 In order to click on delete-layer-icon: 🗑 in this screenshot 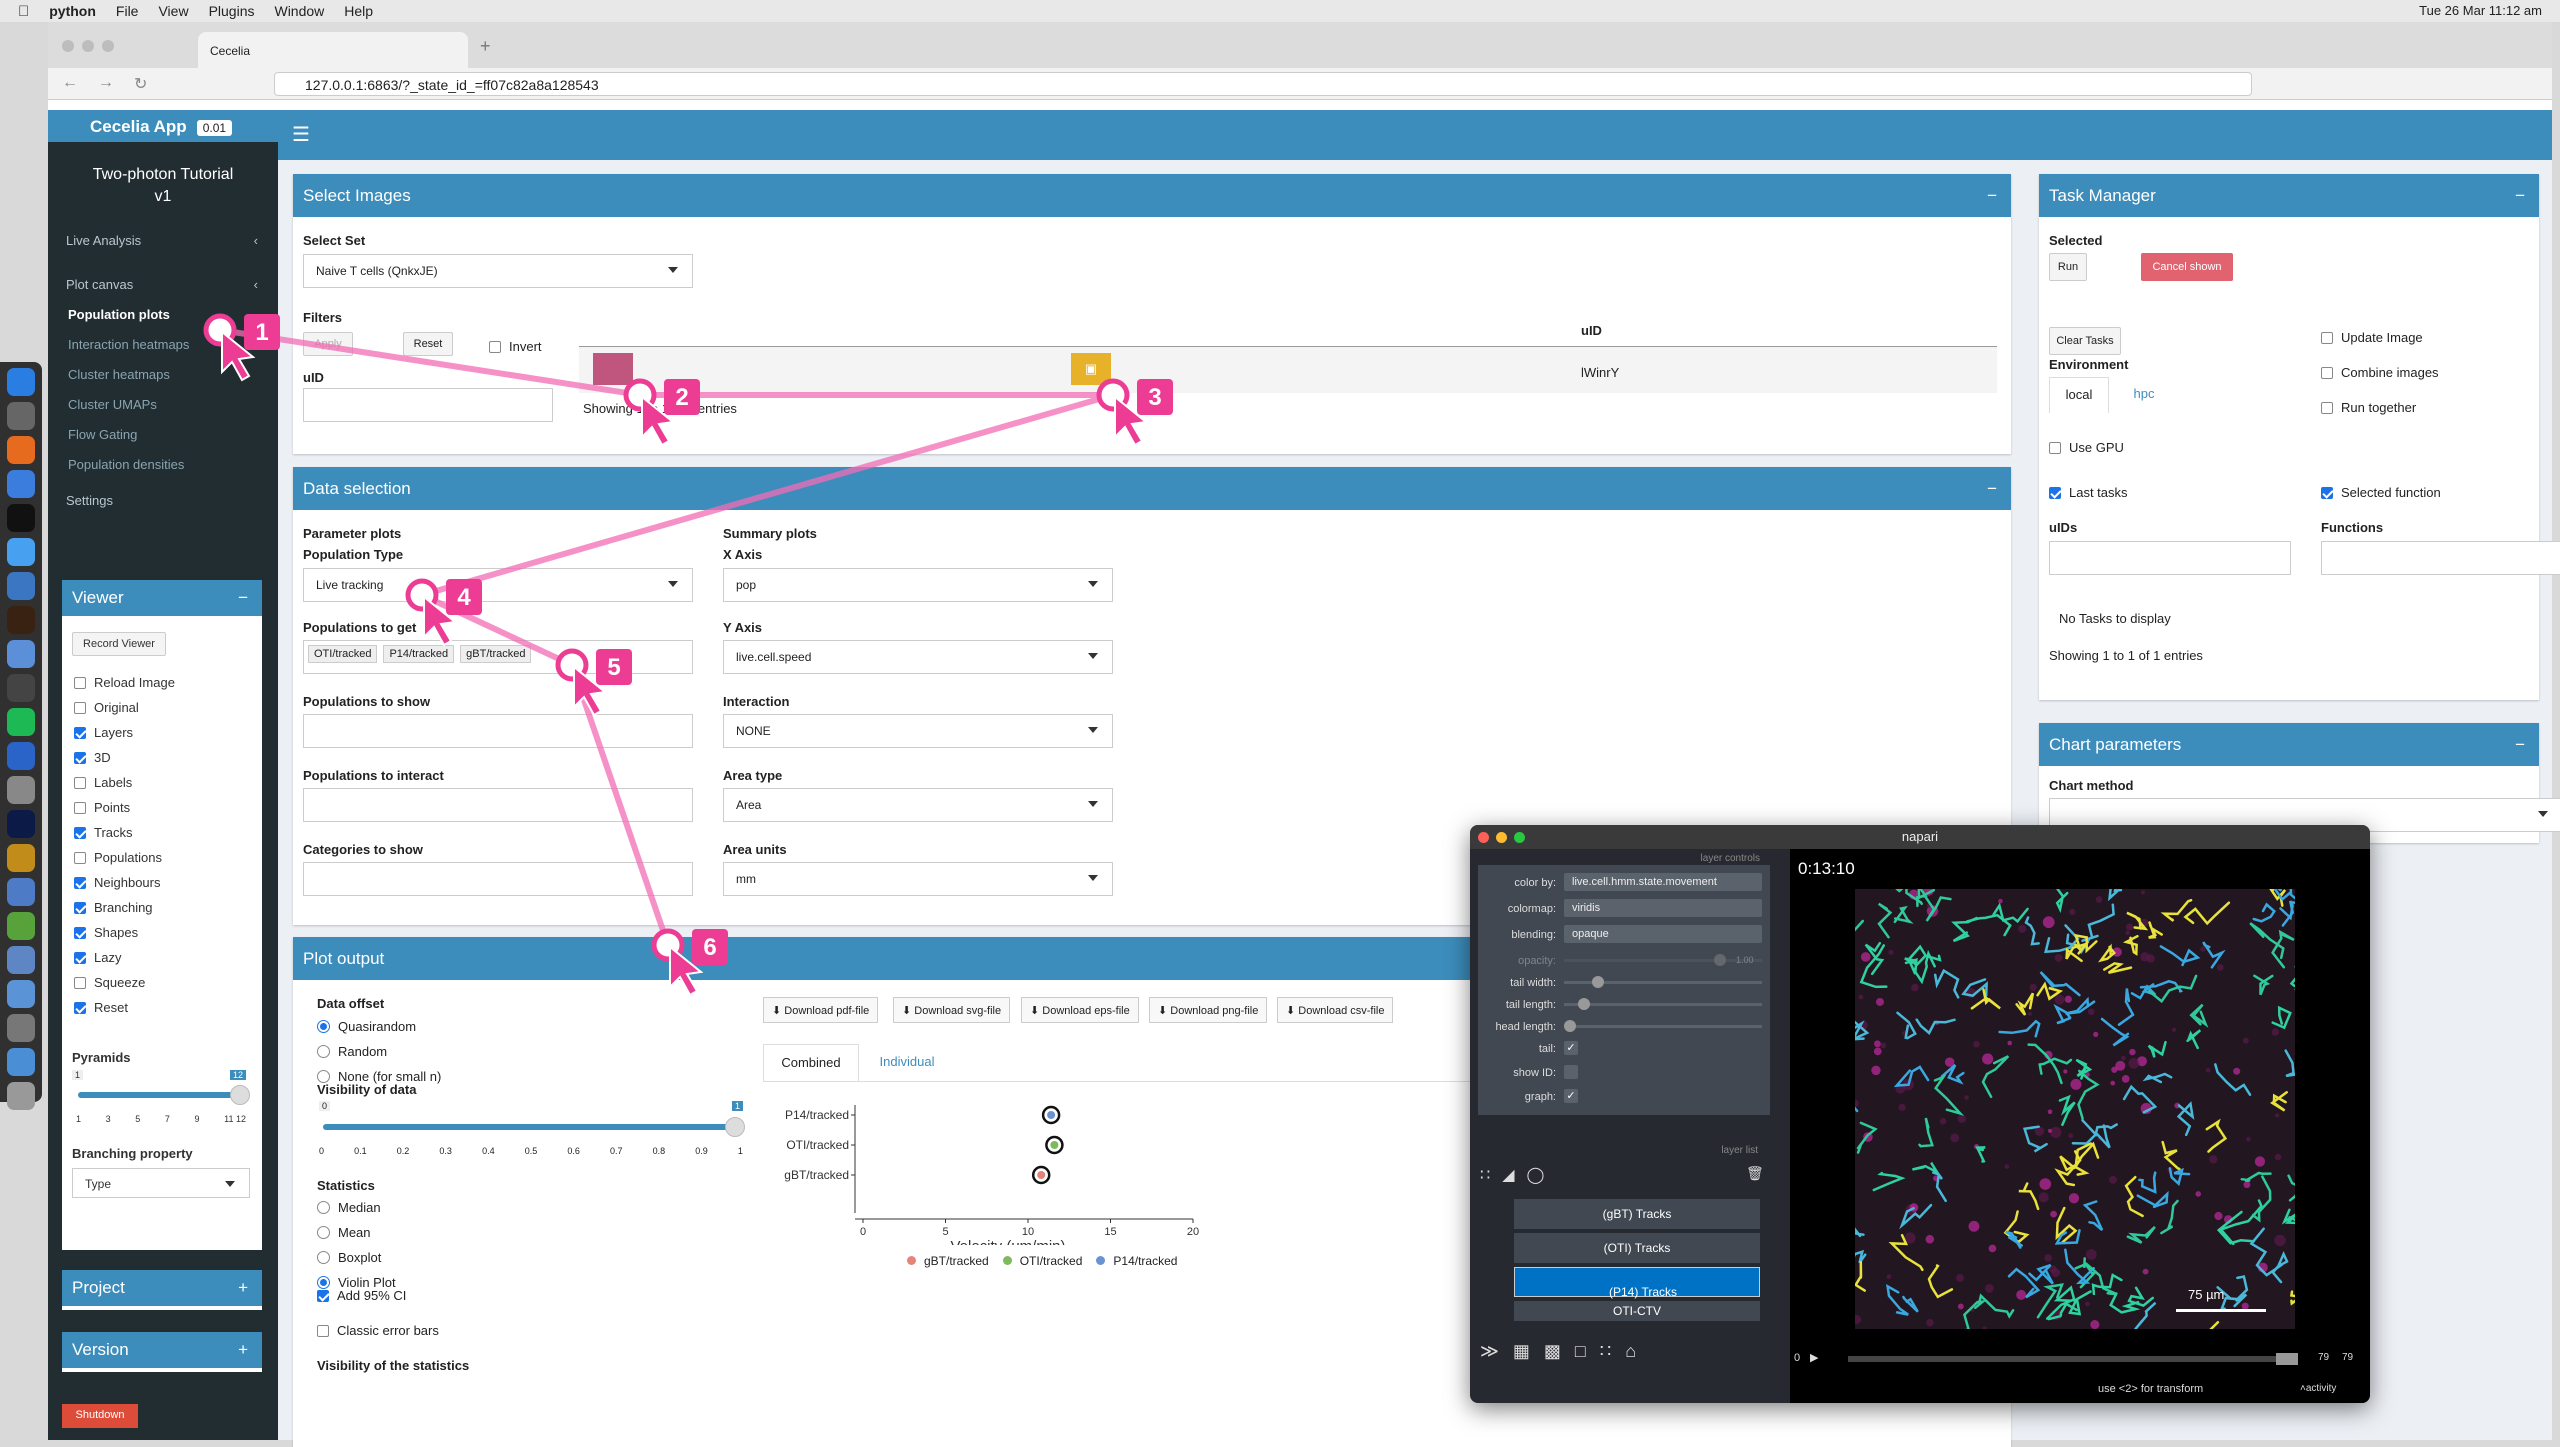, I will do `click(1755, 1173)`.